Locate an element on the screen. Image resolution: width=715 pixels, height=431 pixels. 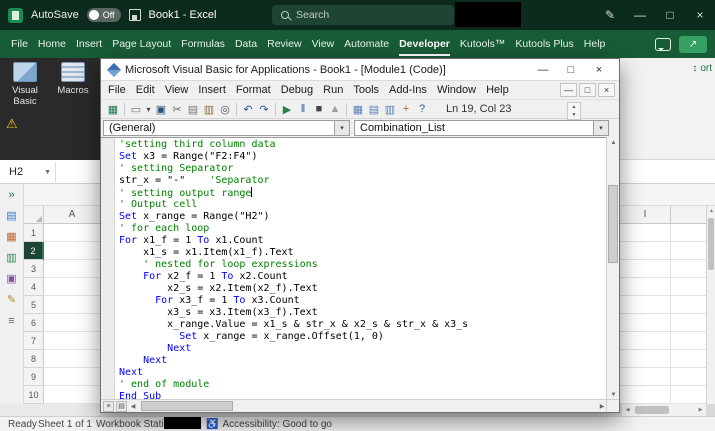
code-horizontal-scrollbar: ≡ ▤ ◀ ▶ is located at coordinates (354, 405).